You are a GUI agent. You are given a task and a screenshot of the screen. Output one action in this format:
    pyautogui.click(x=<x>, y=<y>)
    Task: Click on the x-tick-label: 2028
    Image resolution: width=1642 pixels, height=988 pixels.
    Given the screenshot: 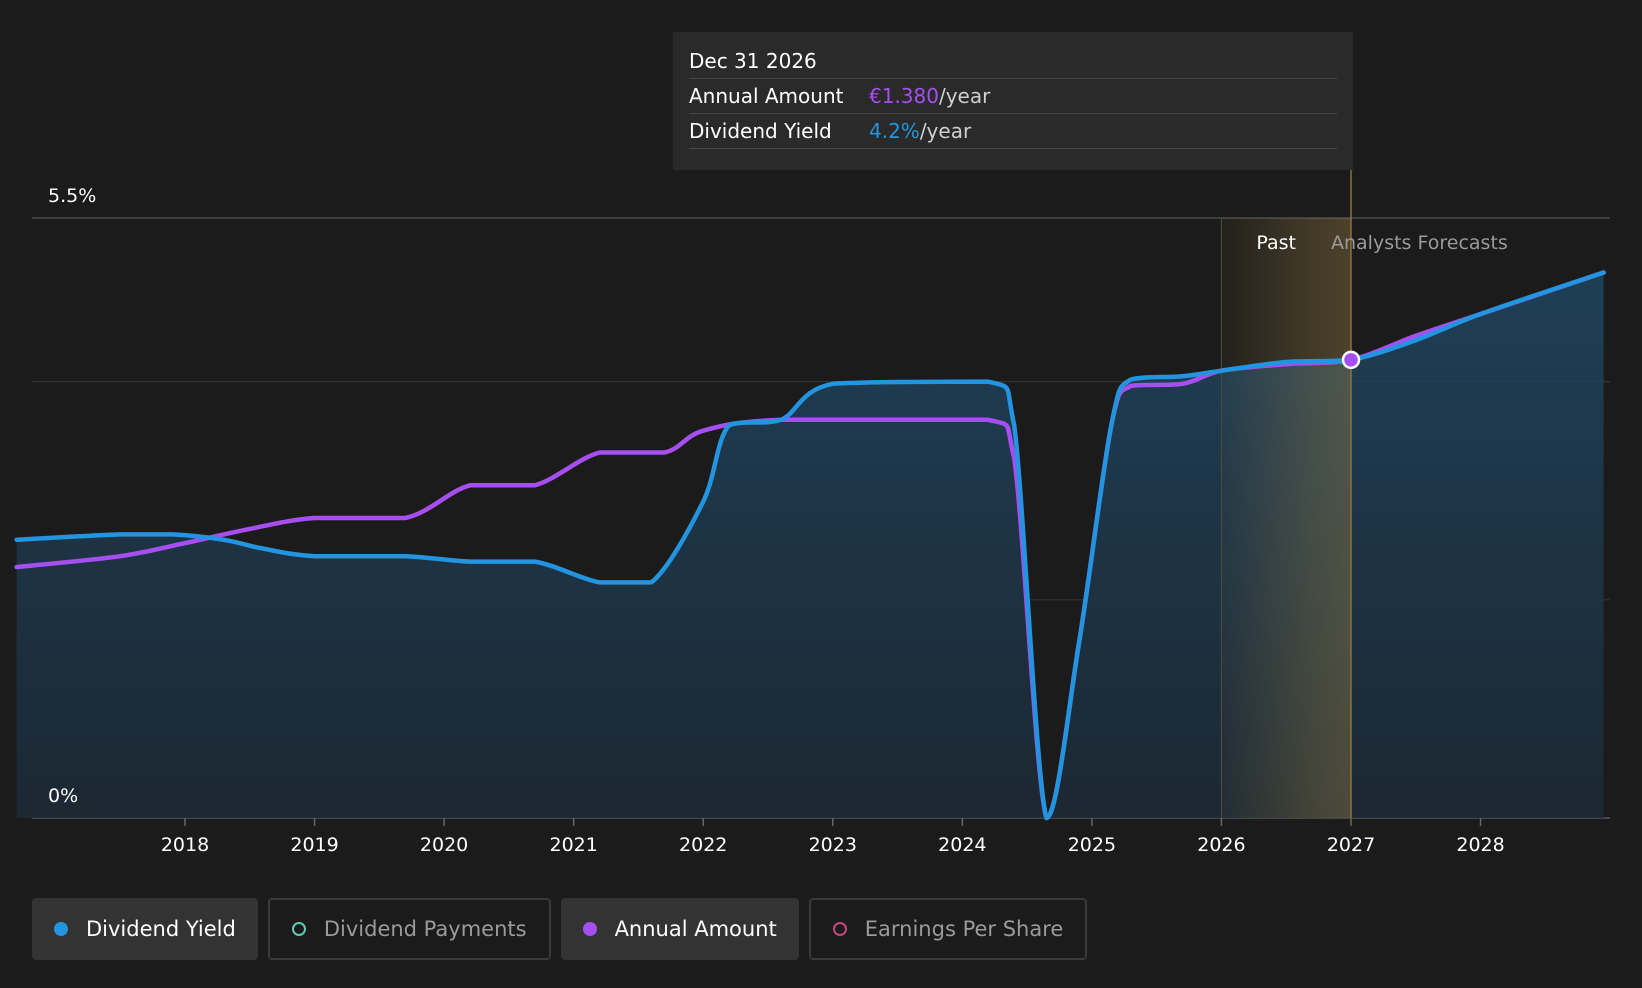 What is the action you would take?
    pyautogui.click(x=1480, y=845)
    